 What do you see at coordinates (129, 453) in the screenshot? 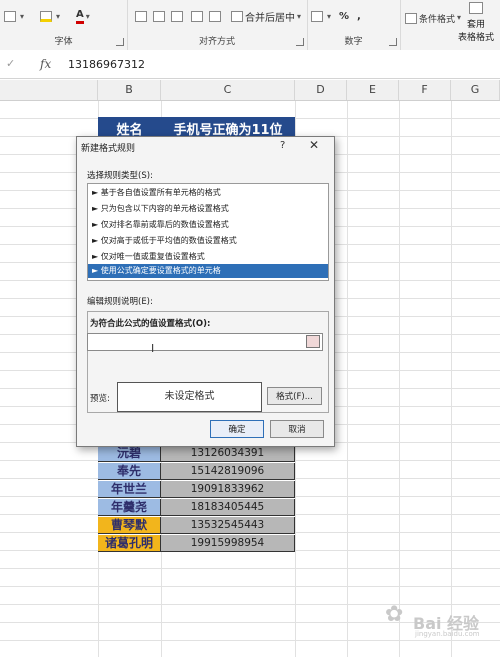
I see `name-cell: 沅碧` at bounding box center [129, 453].